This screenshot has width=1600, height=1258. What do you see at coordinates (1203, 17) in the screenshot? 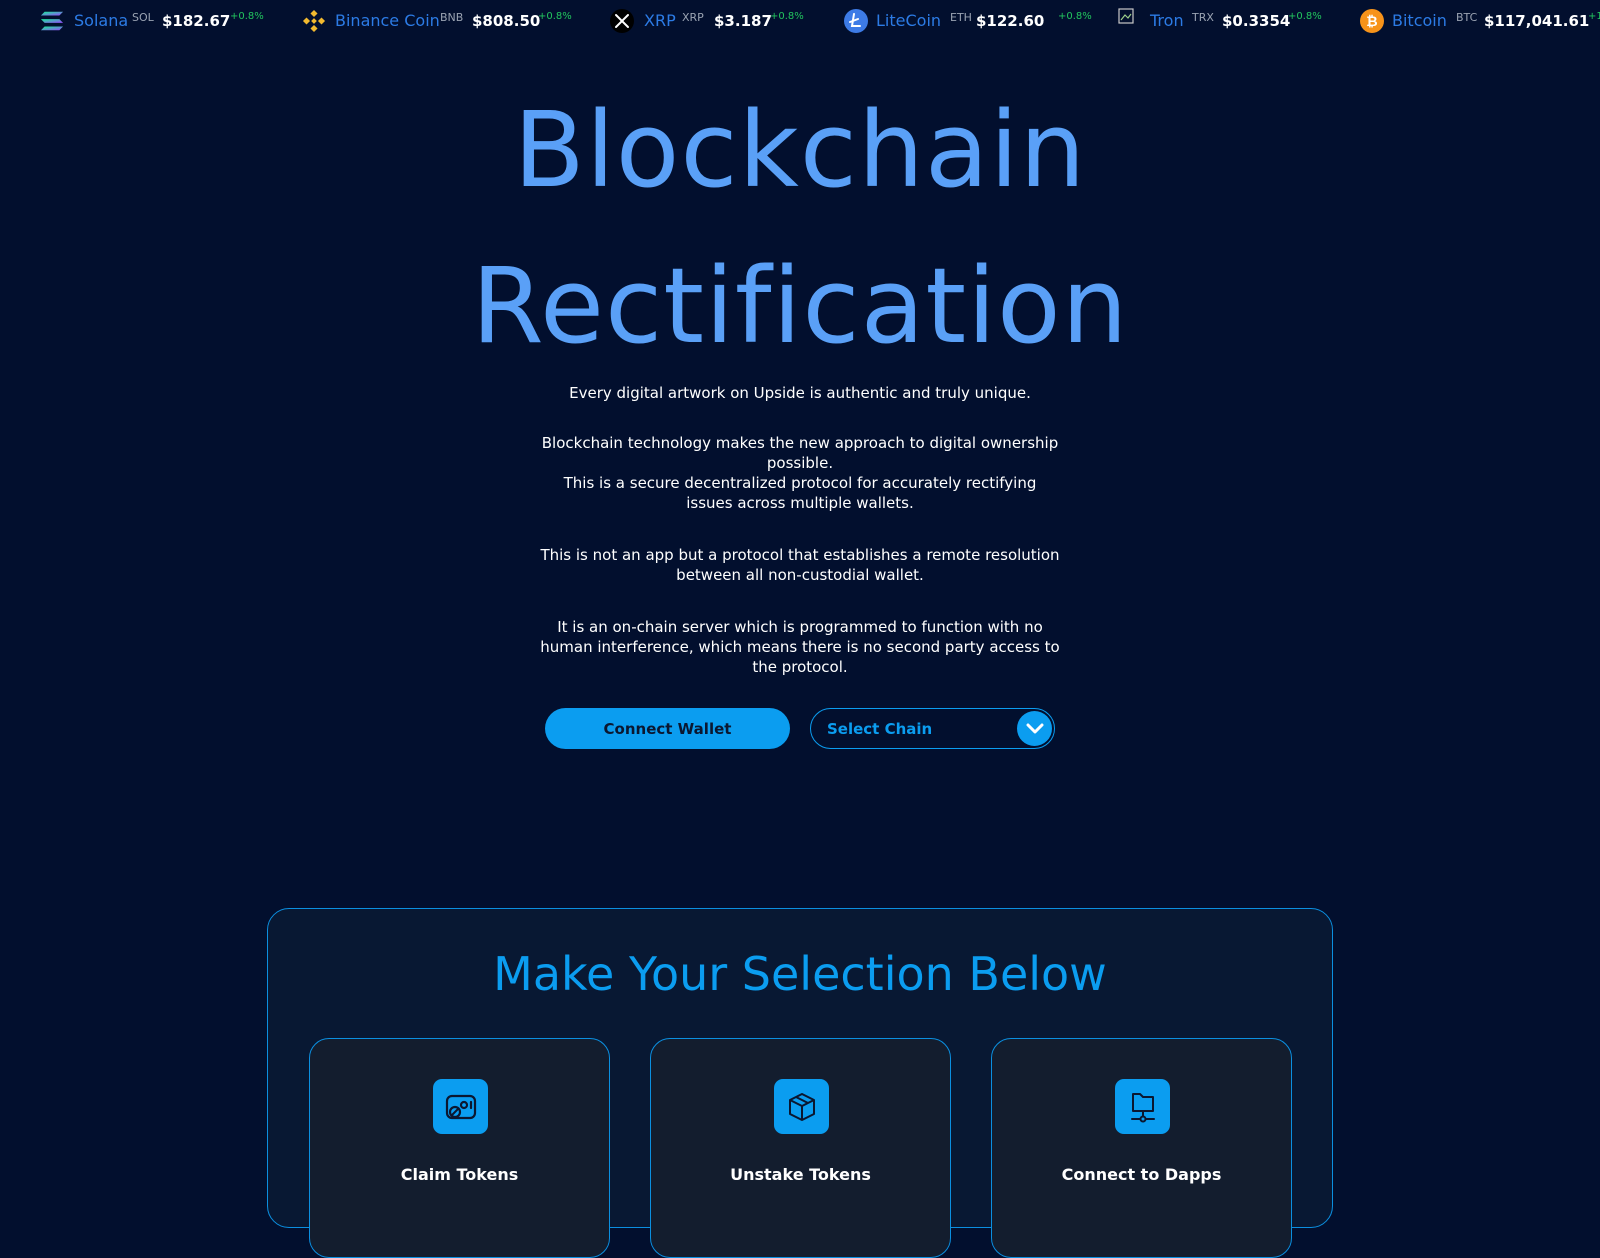
I see `coin-symbol: TRX` at bounding box center [1203, 17].